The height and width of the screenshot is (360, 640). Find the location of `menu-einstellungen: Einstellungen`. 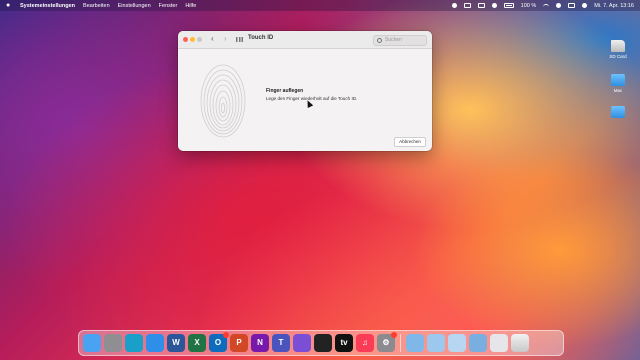

menu-einstellungen: Einstellungen is located at coordinates (134, 6).